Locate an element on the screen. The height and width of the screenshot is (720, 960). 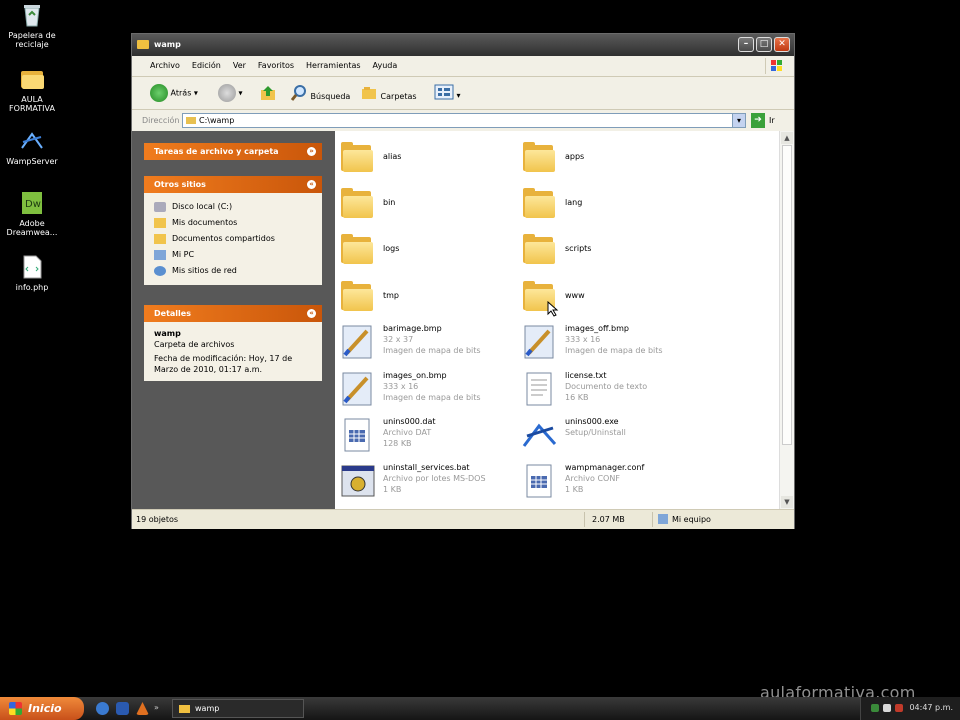
folder-item-scripts: scripts is located at coordinates (556, 250).